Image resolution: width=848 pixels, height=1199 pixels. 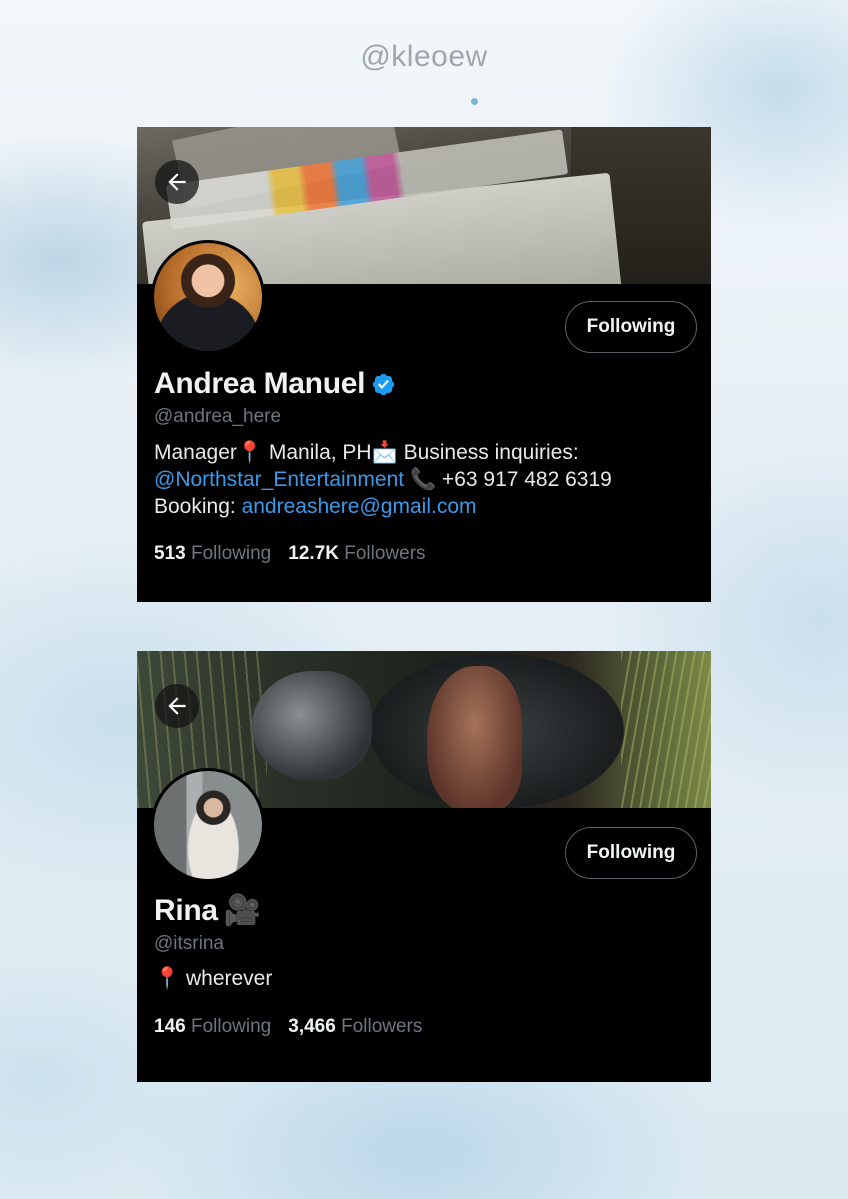 I want to click on followers-stat: 12.7K Followers, so click(x=356, y=554).